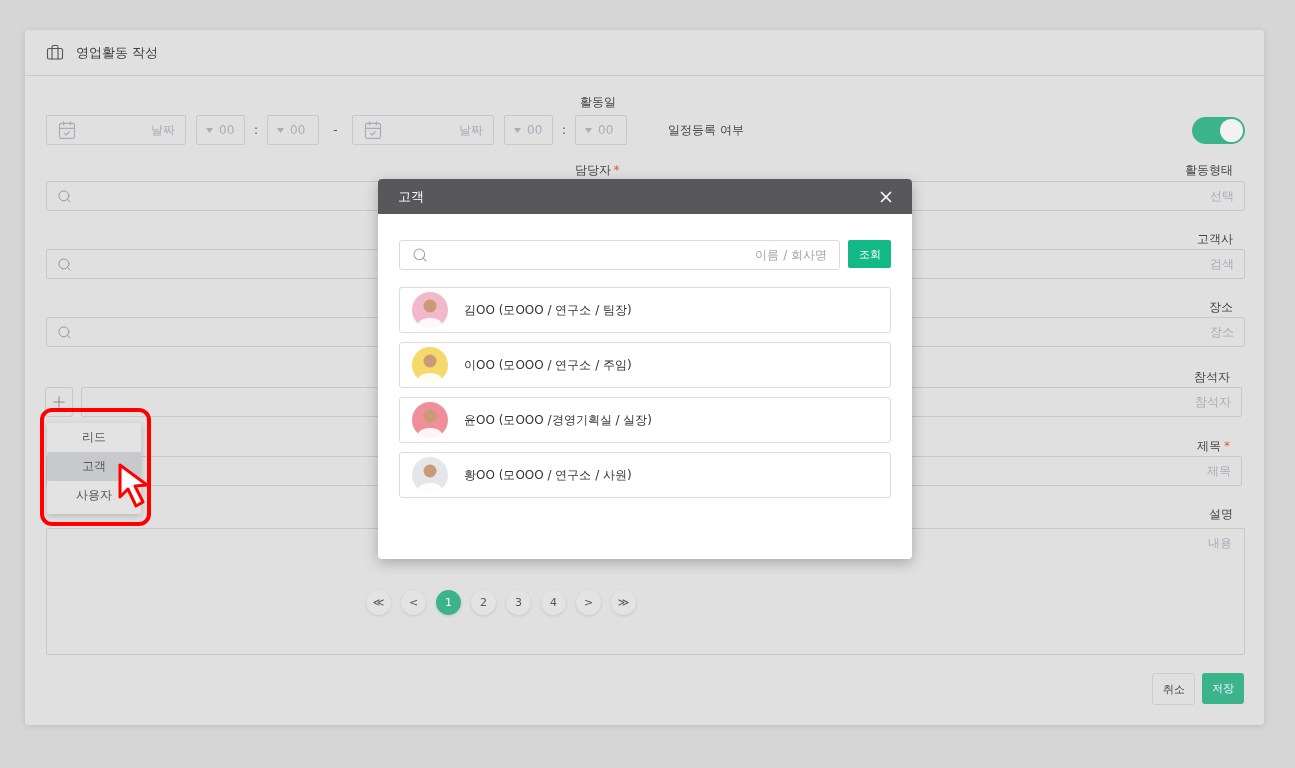  What do you see at coordinates (1212, 377) in the screenshot?
I see `field-label: 참석자` at bounding box center [1212, 377].